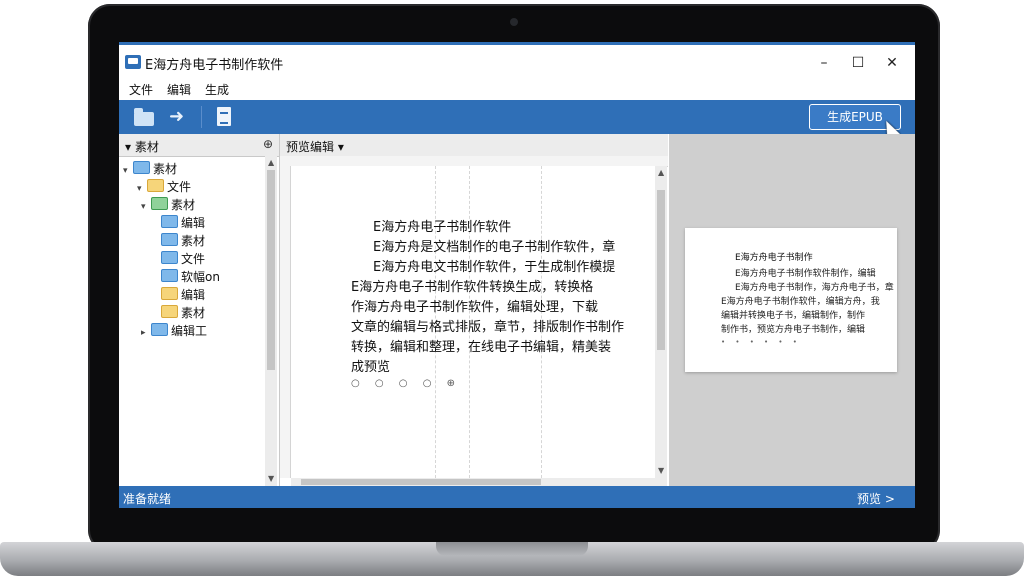  I want to click on editor-scrollbar: ▲ ▼, so click(661, 322).